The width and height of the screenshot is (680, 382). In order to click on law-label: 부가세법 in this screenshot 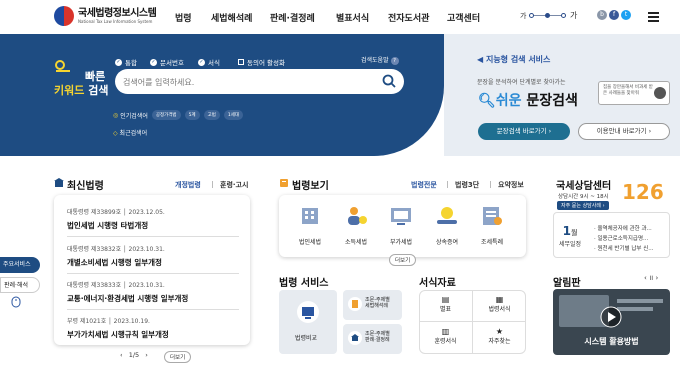, I will do `click(401, 242)`.